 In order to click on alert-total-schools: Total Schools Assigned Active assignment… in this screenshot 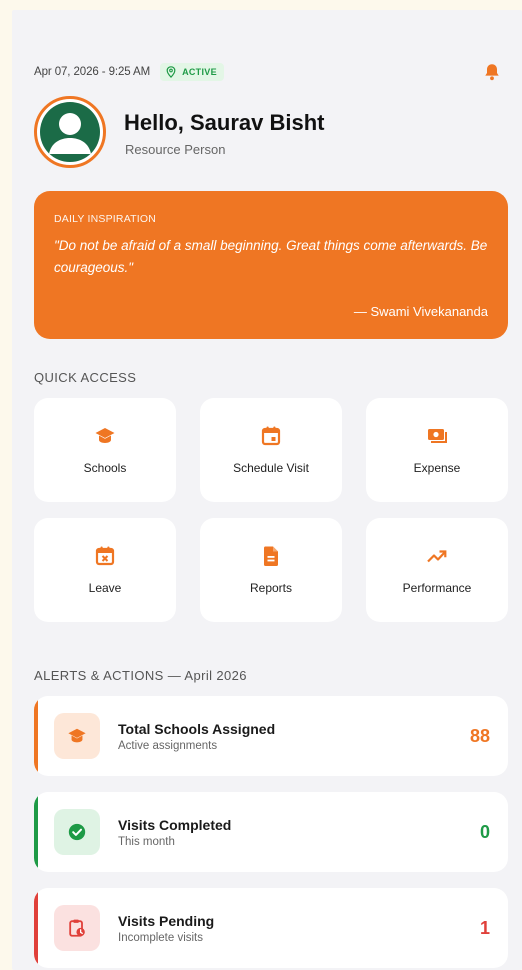, I will do `click(271, 736)`.